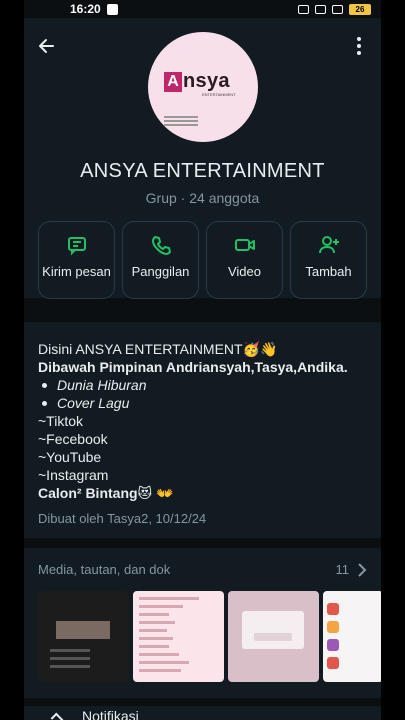  I want to click on call-label: Panggilan, so click(160, 271).